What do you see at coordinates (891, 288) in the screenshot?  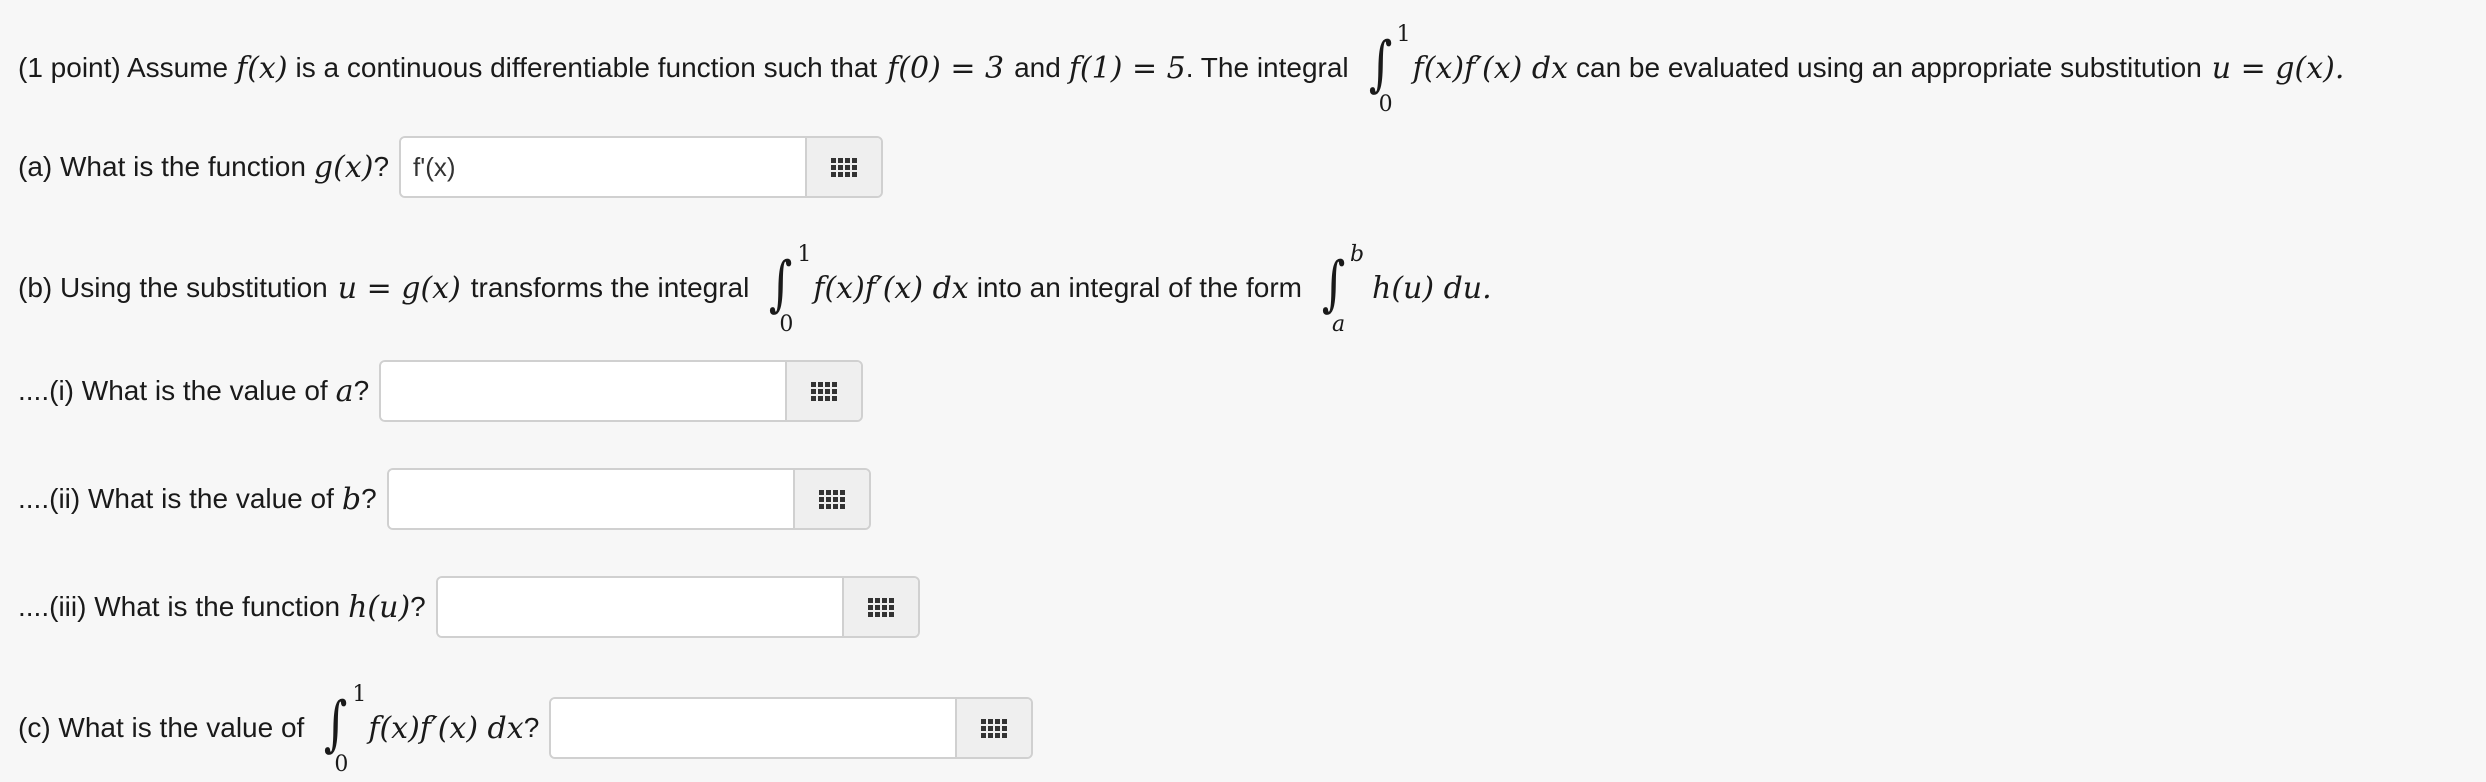 I see `part-b-integrand: f(x)f′(x) dx` at bounding box center [891, 288].